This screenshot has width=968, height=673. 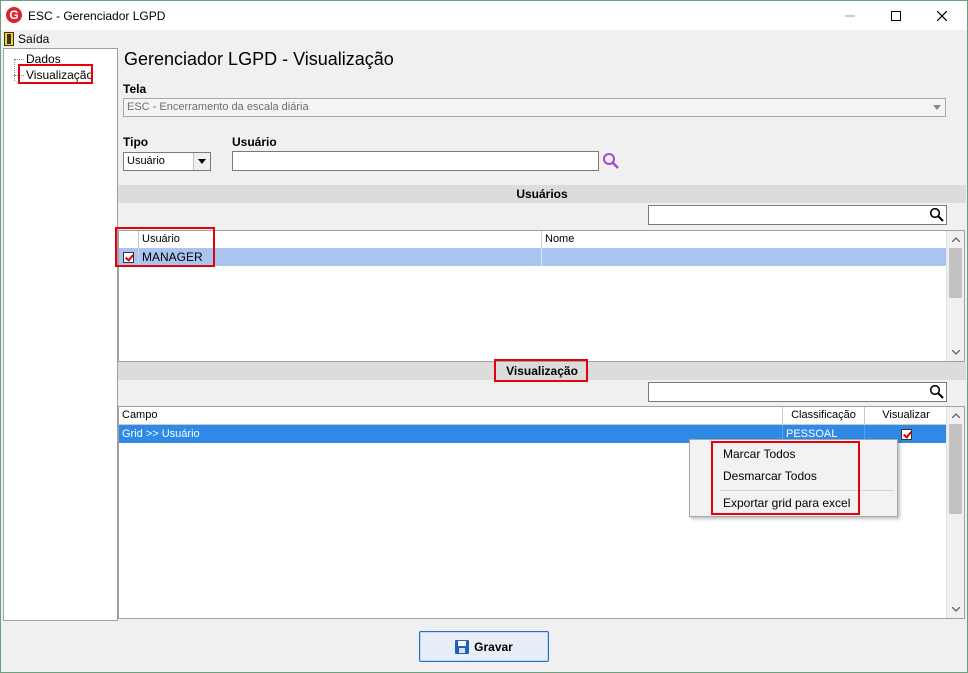 I want to click on minimize-icon, so click(x=850, y=15).